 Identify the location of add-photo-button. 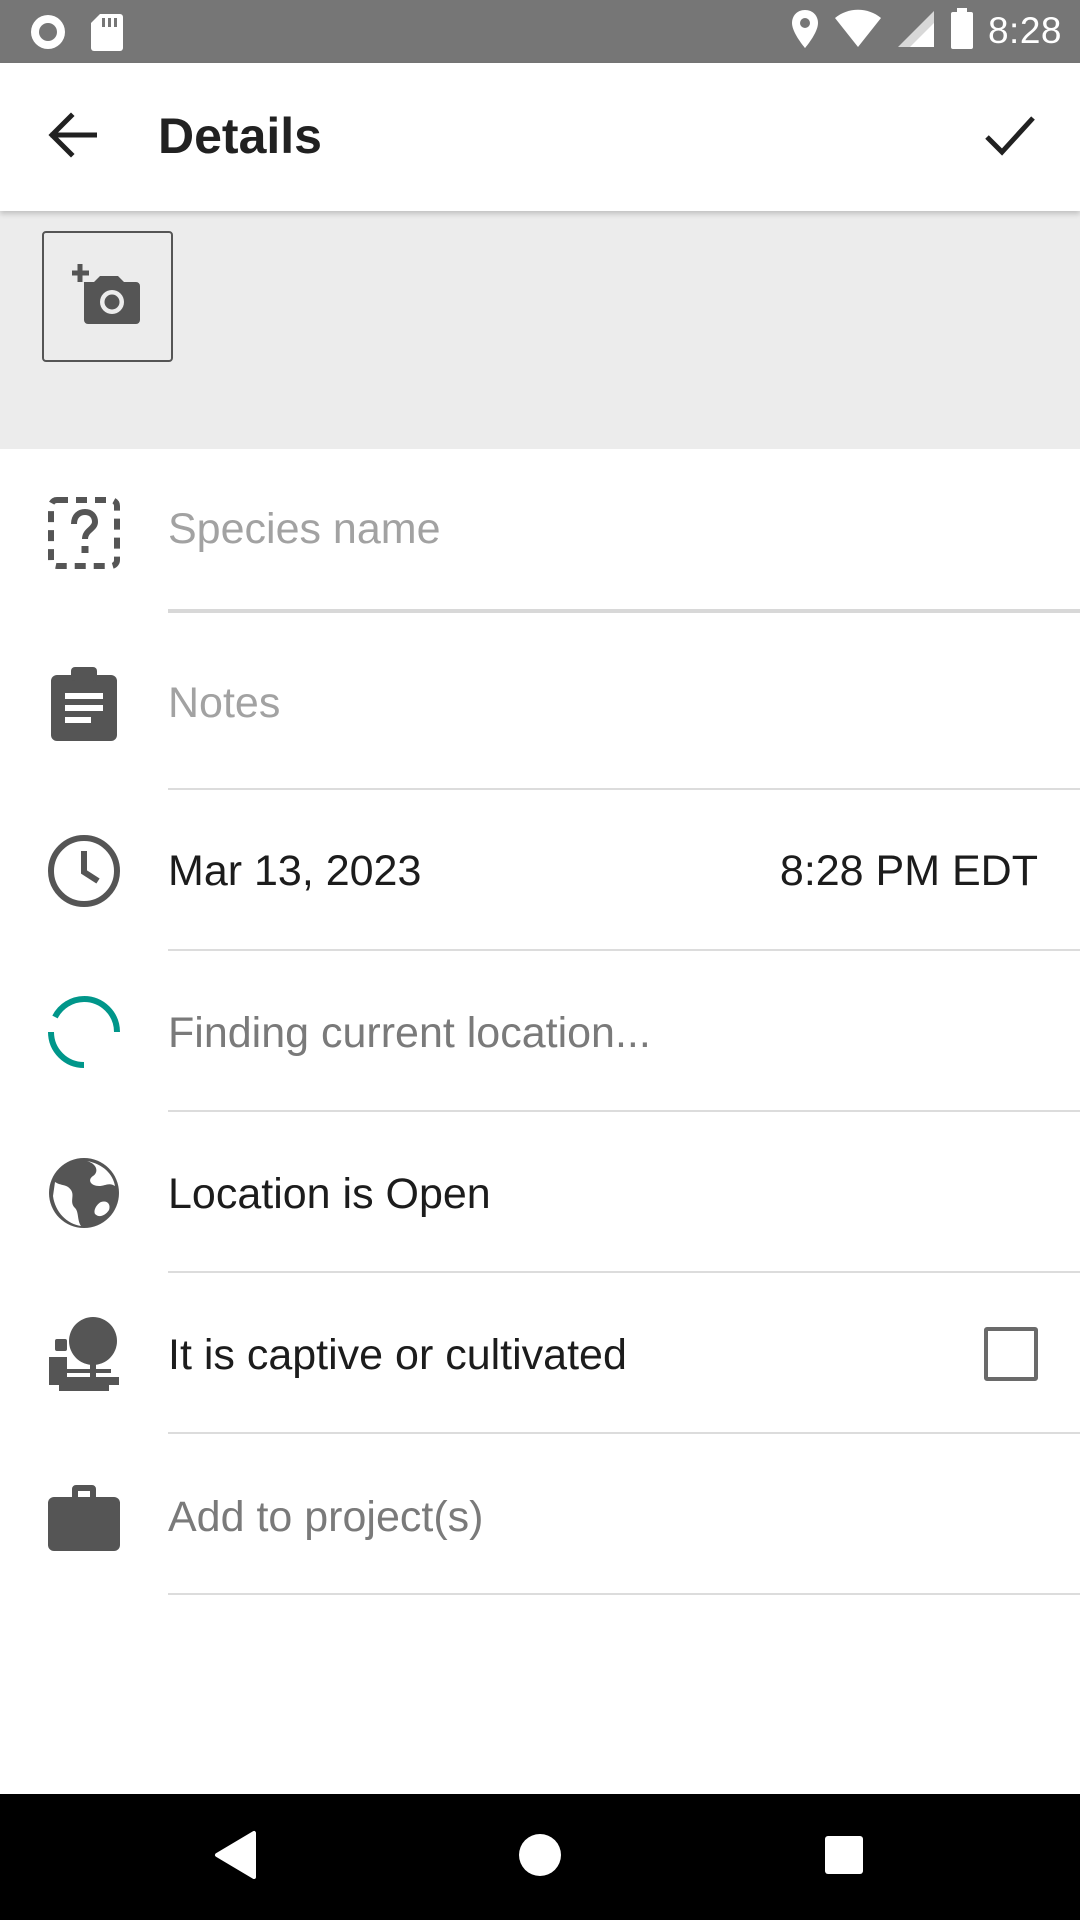
(107, 296).